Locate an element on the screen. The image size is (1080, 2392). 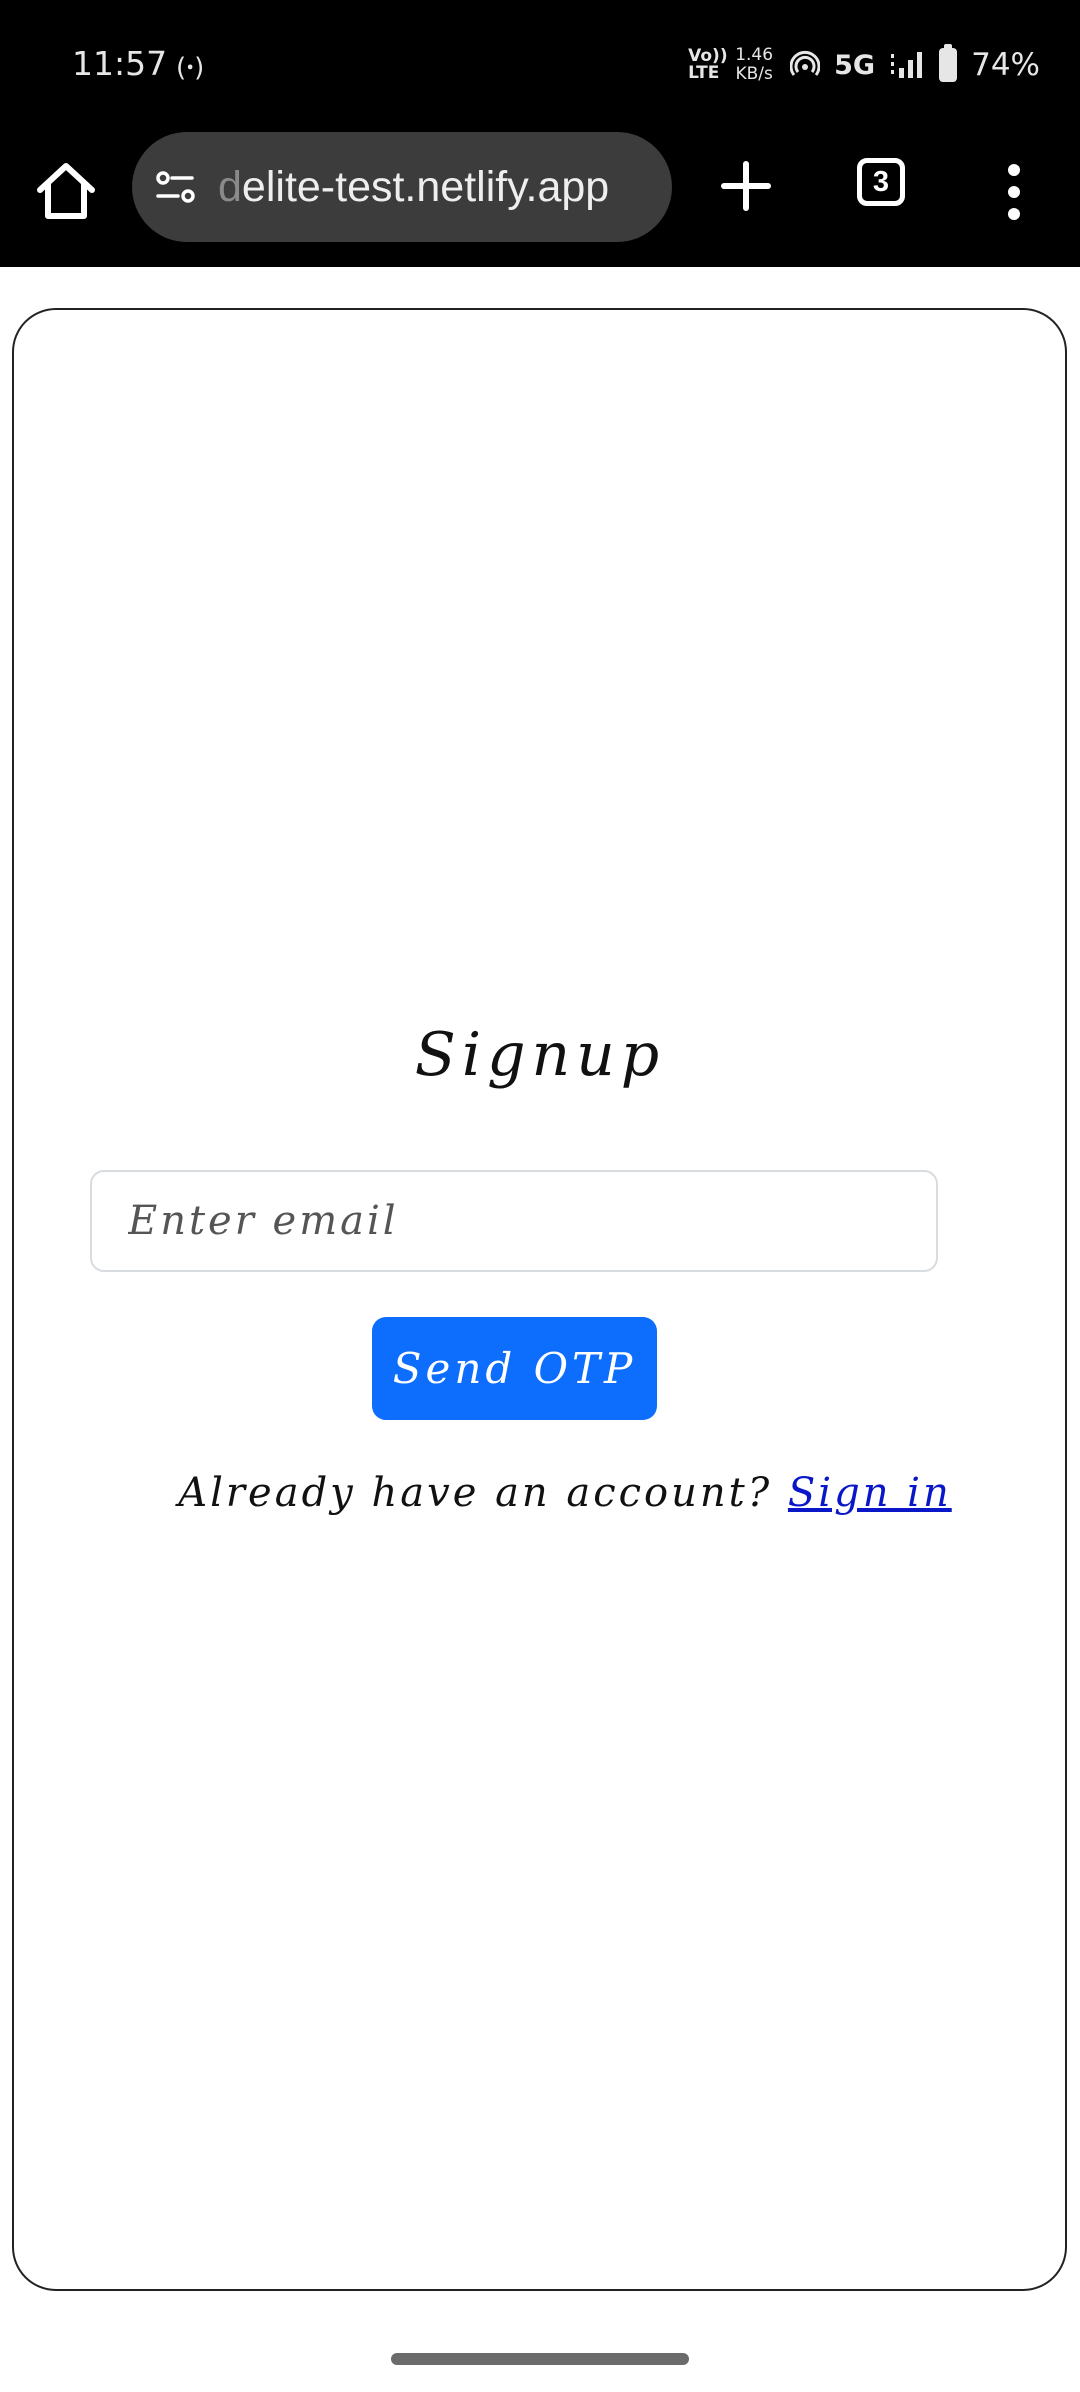
tab-switcher-button: 3 is located at coordinates (881, 182).